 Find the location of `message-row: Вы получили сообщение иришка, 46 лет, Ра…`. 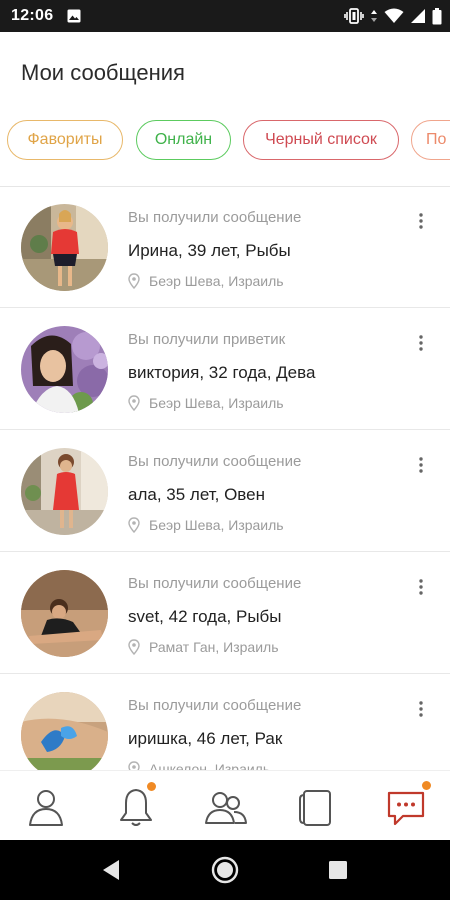

message-row: Вы получили сообщение иришка, 46 лет, Ра… is located at coordinates (225, 722).